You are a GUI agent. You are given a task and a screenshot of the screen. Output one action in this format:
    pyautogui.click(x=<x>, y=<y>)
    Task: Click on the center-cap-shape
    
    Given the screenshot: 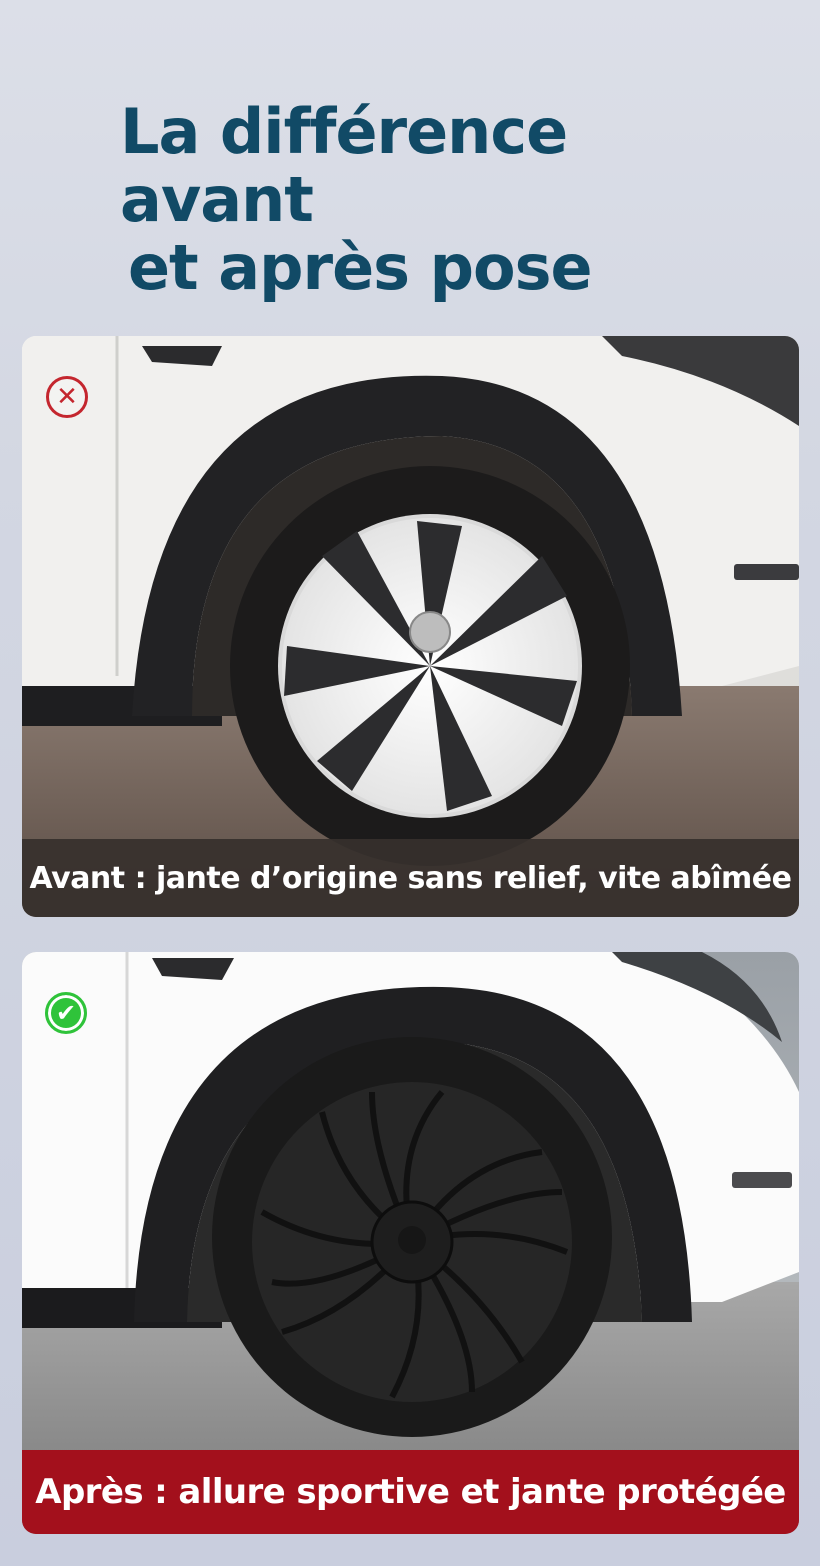 What is the action you would take?
    pyautogui.click(x=412, y=1240)
    